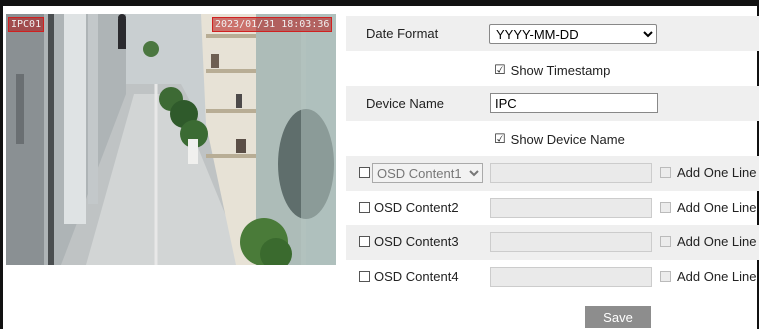  What do you see at coordinates (416, 276) in the screenshot?
I see `osd-content4-label: OSD Content4` at bounding box center [416, 276].